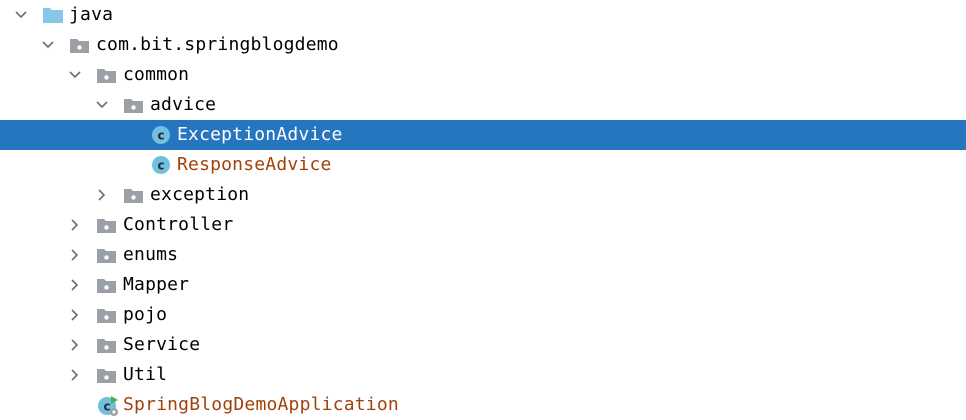  What do you see at coordinates (254, 164) in the screenshot?
I see `tree-item-label: ResponseAdvice` at bounding box center [254, 164].